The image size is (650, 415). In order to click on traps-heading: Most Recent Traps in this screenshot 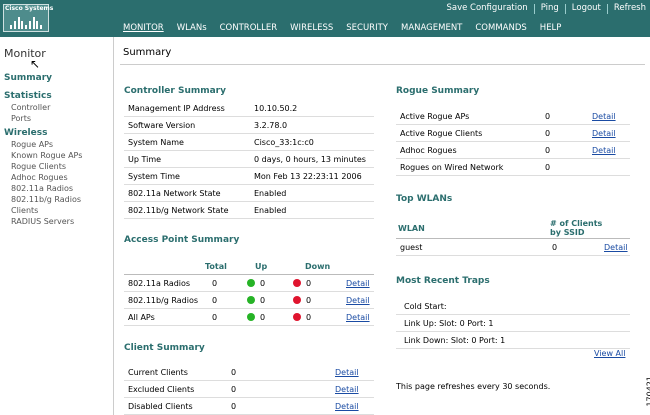, I will do `click(443, 281)`.